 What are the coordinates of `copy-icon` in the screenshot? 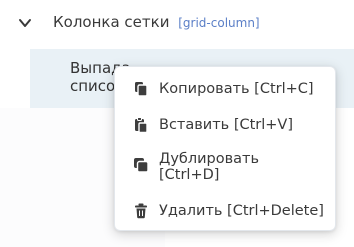 It's located at (141, 89).